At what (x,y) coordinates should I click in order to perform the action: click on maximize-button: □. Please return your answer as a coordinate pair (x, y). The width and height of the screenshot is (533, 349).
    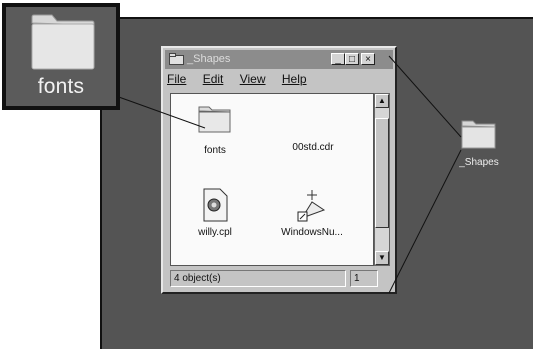
    Looking at the image, I should click on (352, 59).